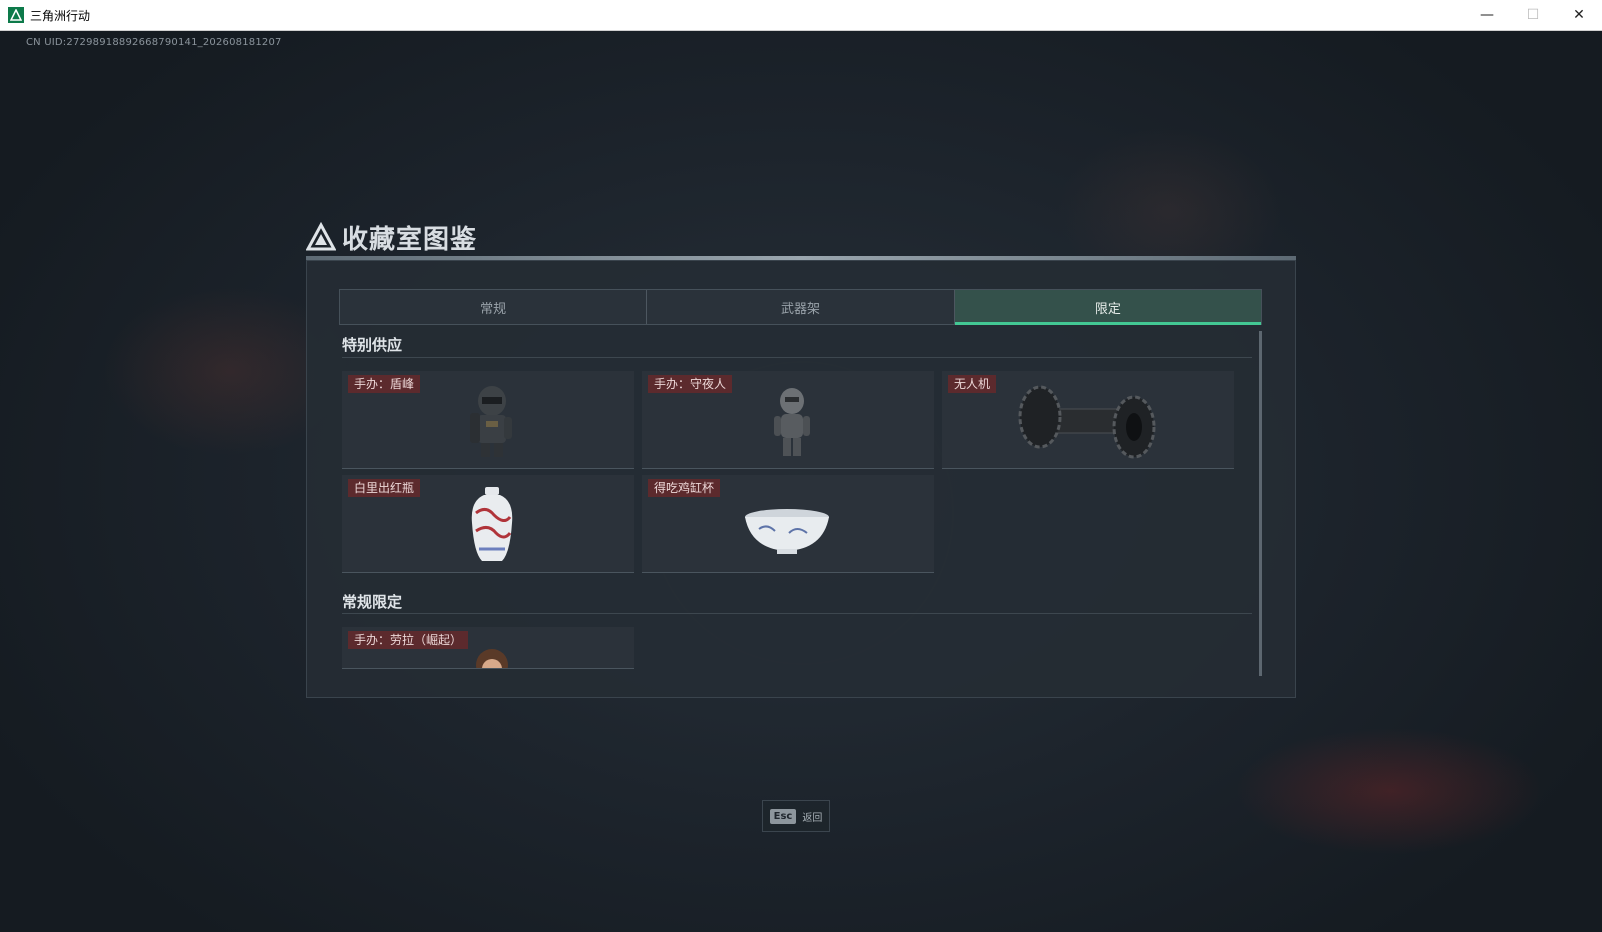 The width and height of the screenshot is (1602, 932). I want to click on tab-regular: 常规, so click(493, 307).